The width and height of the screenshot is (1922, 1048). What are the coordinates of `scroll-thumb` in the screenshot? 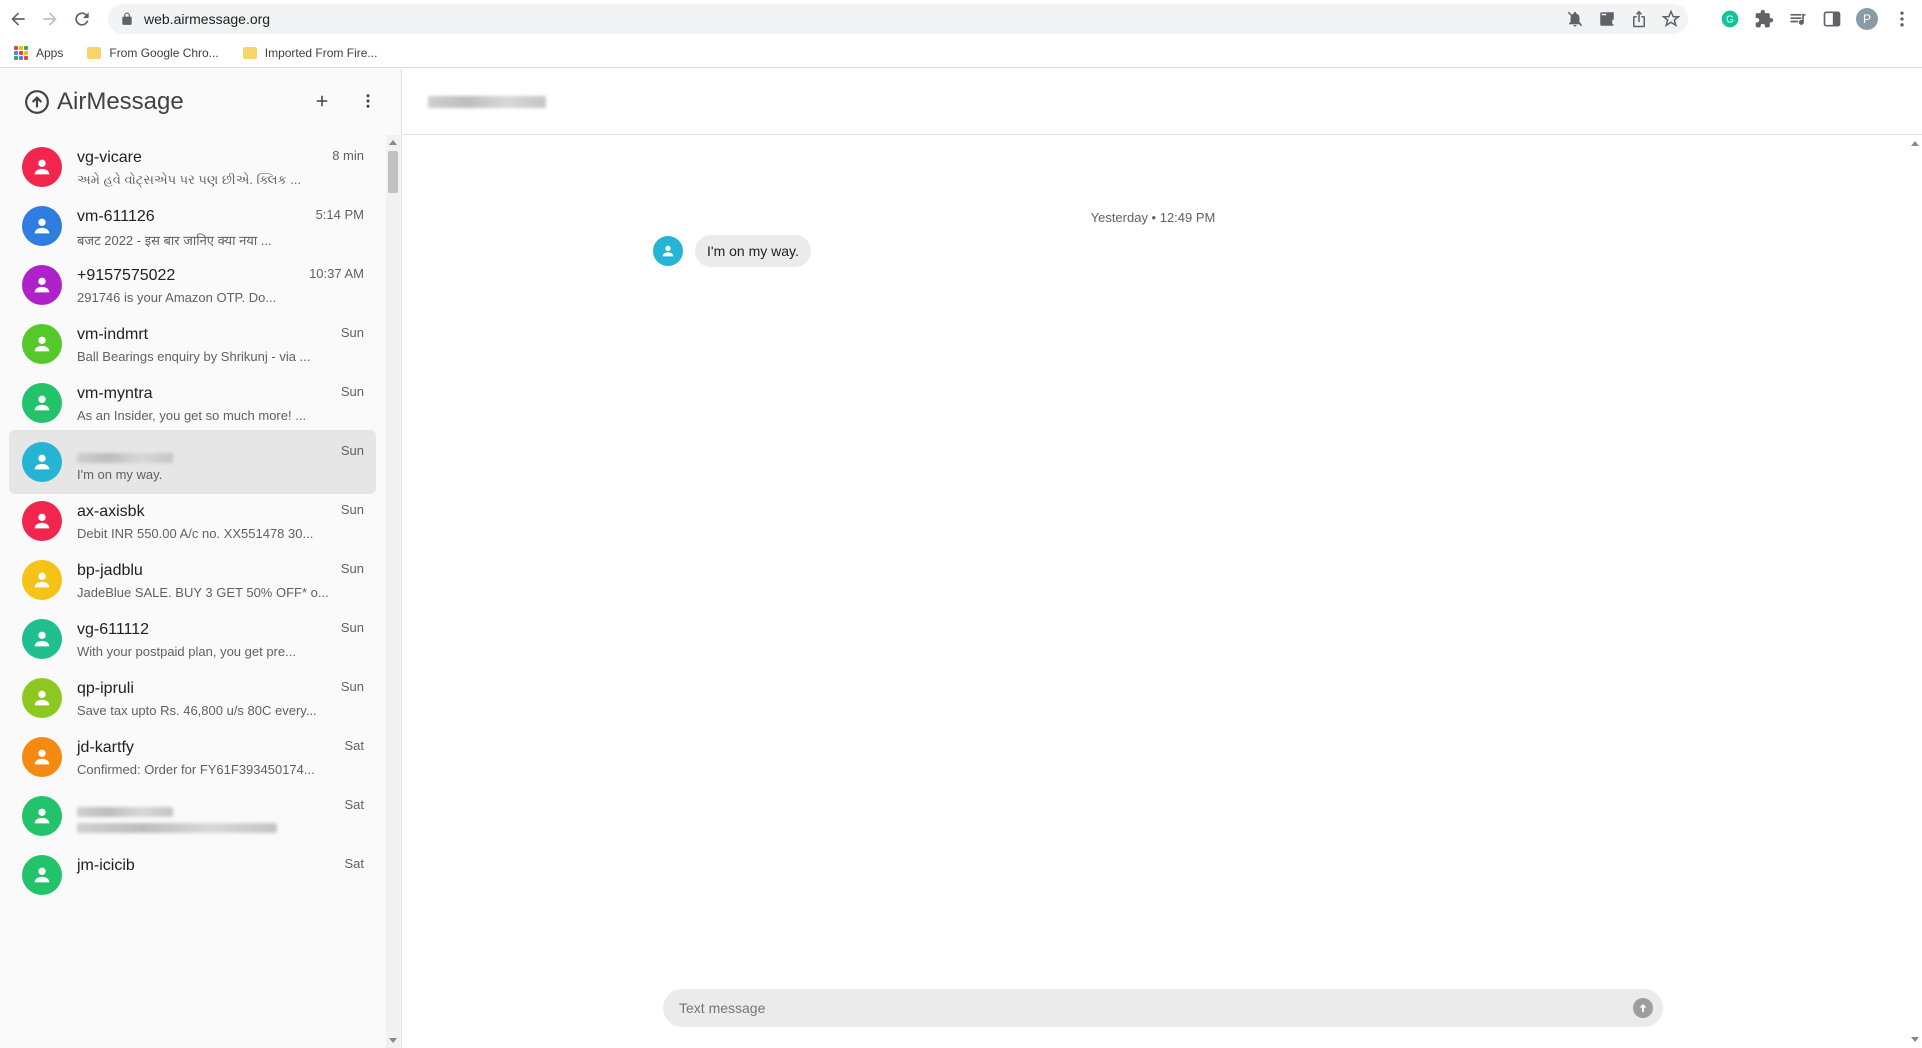 It's located at (393, 172).